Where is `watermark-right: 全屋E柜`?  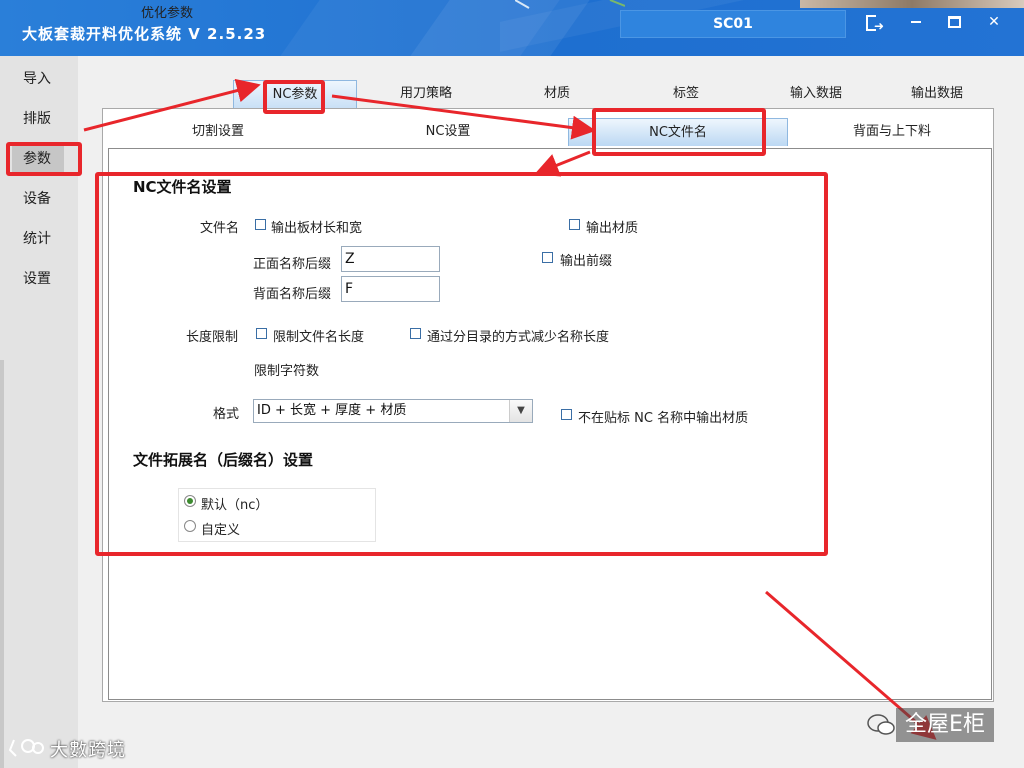 watermark-right: 全屋E柜 is located at coordinates (945, 725).